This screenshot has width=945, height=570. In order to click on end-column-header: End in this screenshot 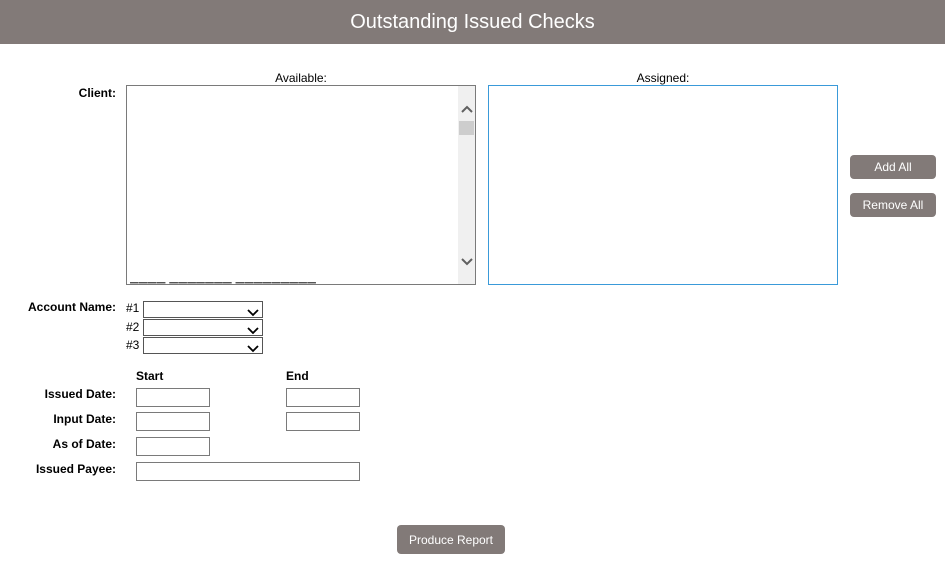, I will do `click(297, 376)`.